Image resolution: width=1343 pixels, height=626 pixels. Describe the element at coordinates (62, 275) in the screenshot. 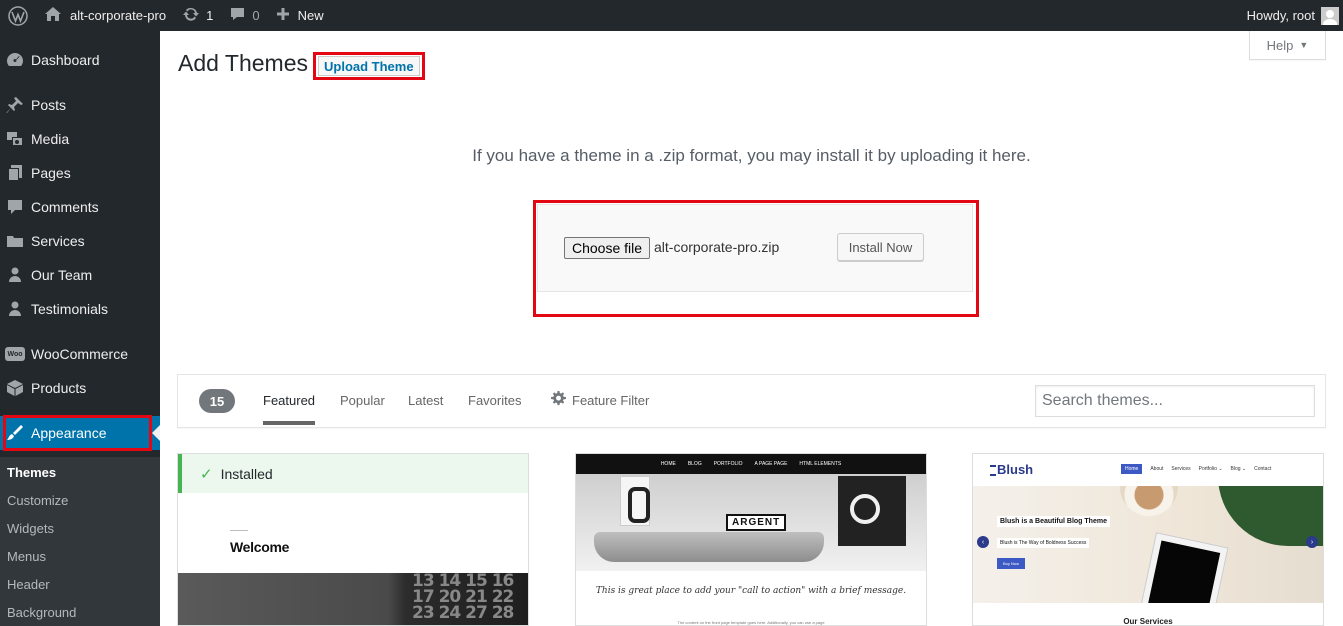

I see `sidebar-item-label: Our Team` at that location.